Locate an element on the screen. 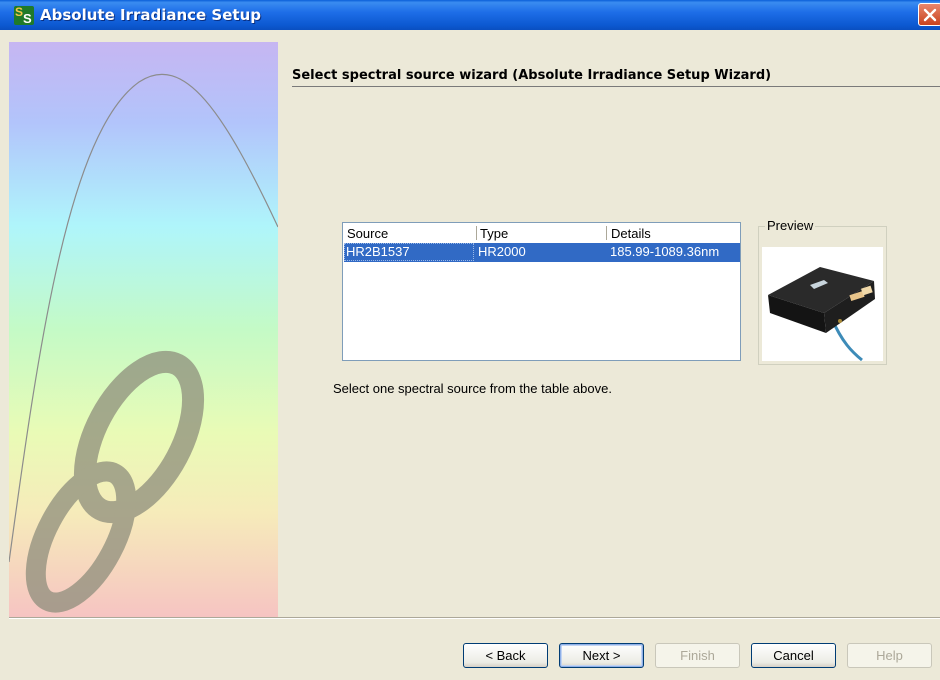  cell-source: HR2B1537 is located at coordinates (378, 251).